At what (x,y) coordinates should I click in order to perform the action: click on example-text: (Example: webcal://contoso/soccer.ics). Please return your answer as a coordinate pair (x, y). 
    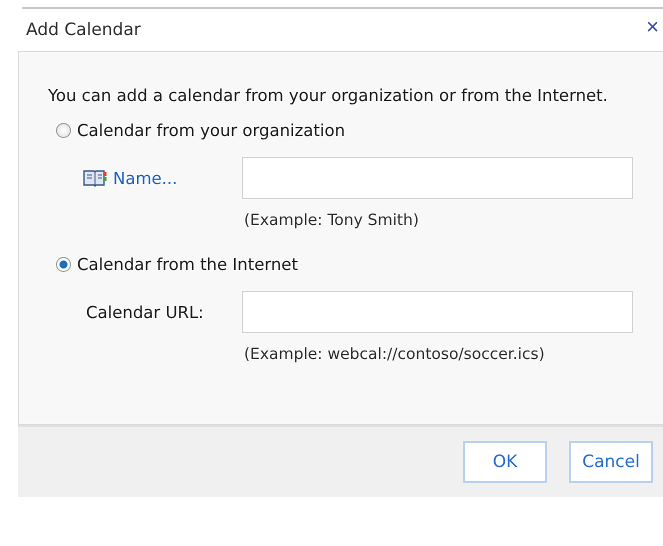
    Looking at the image, I should click on (395, 354).